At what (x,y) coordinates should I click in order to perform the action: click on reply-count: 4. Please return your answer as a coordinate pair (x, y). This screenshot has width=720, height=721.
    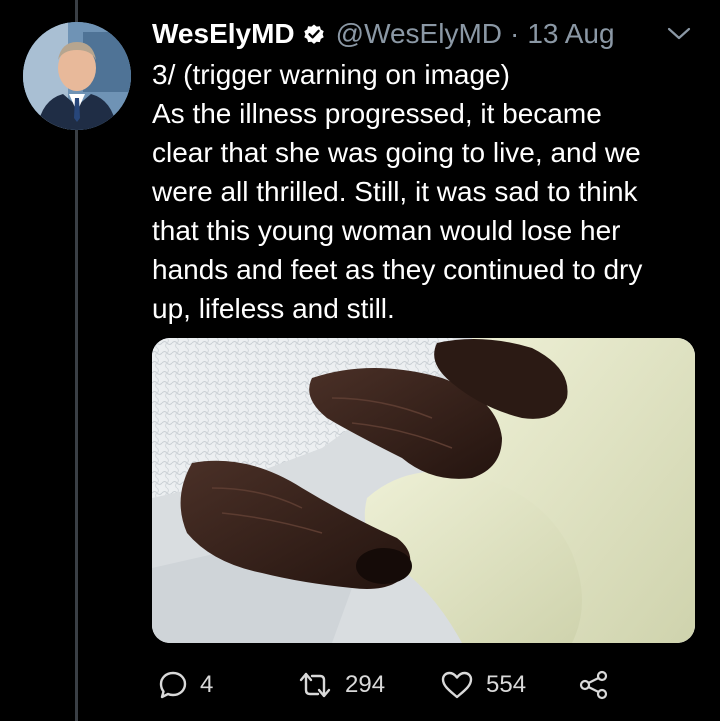
    Looking at the image, I should click on (207, 684).